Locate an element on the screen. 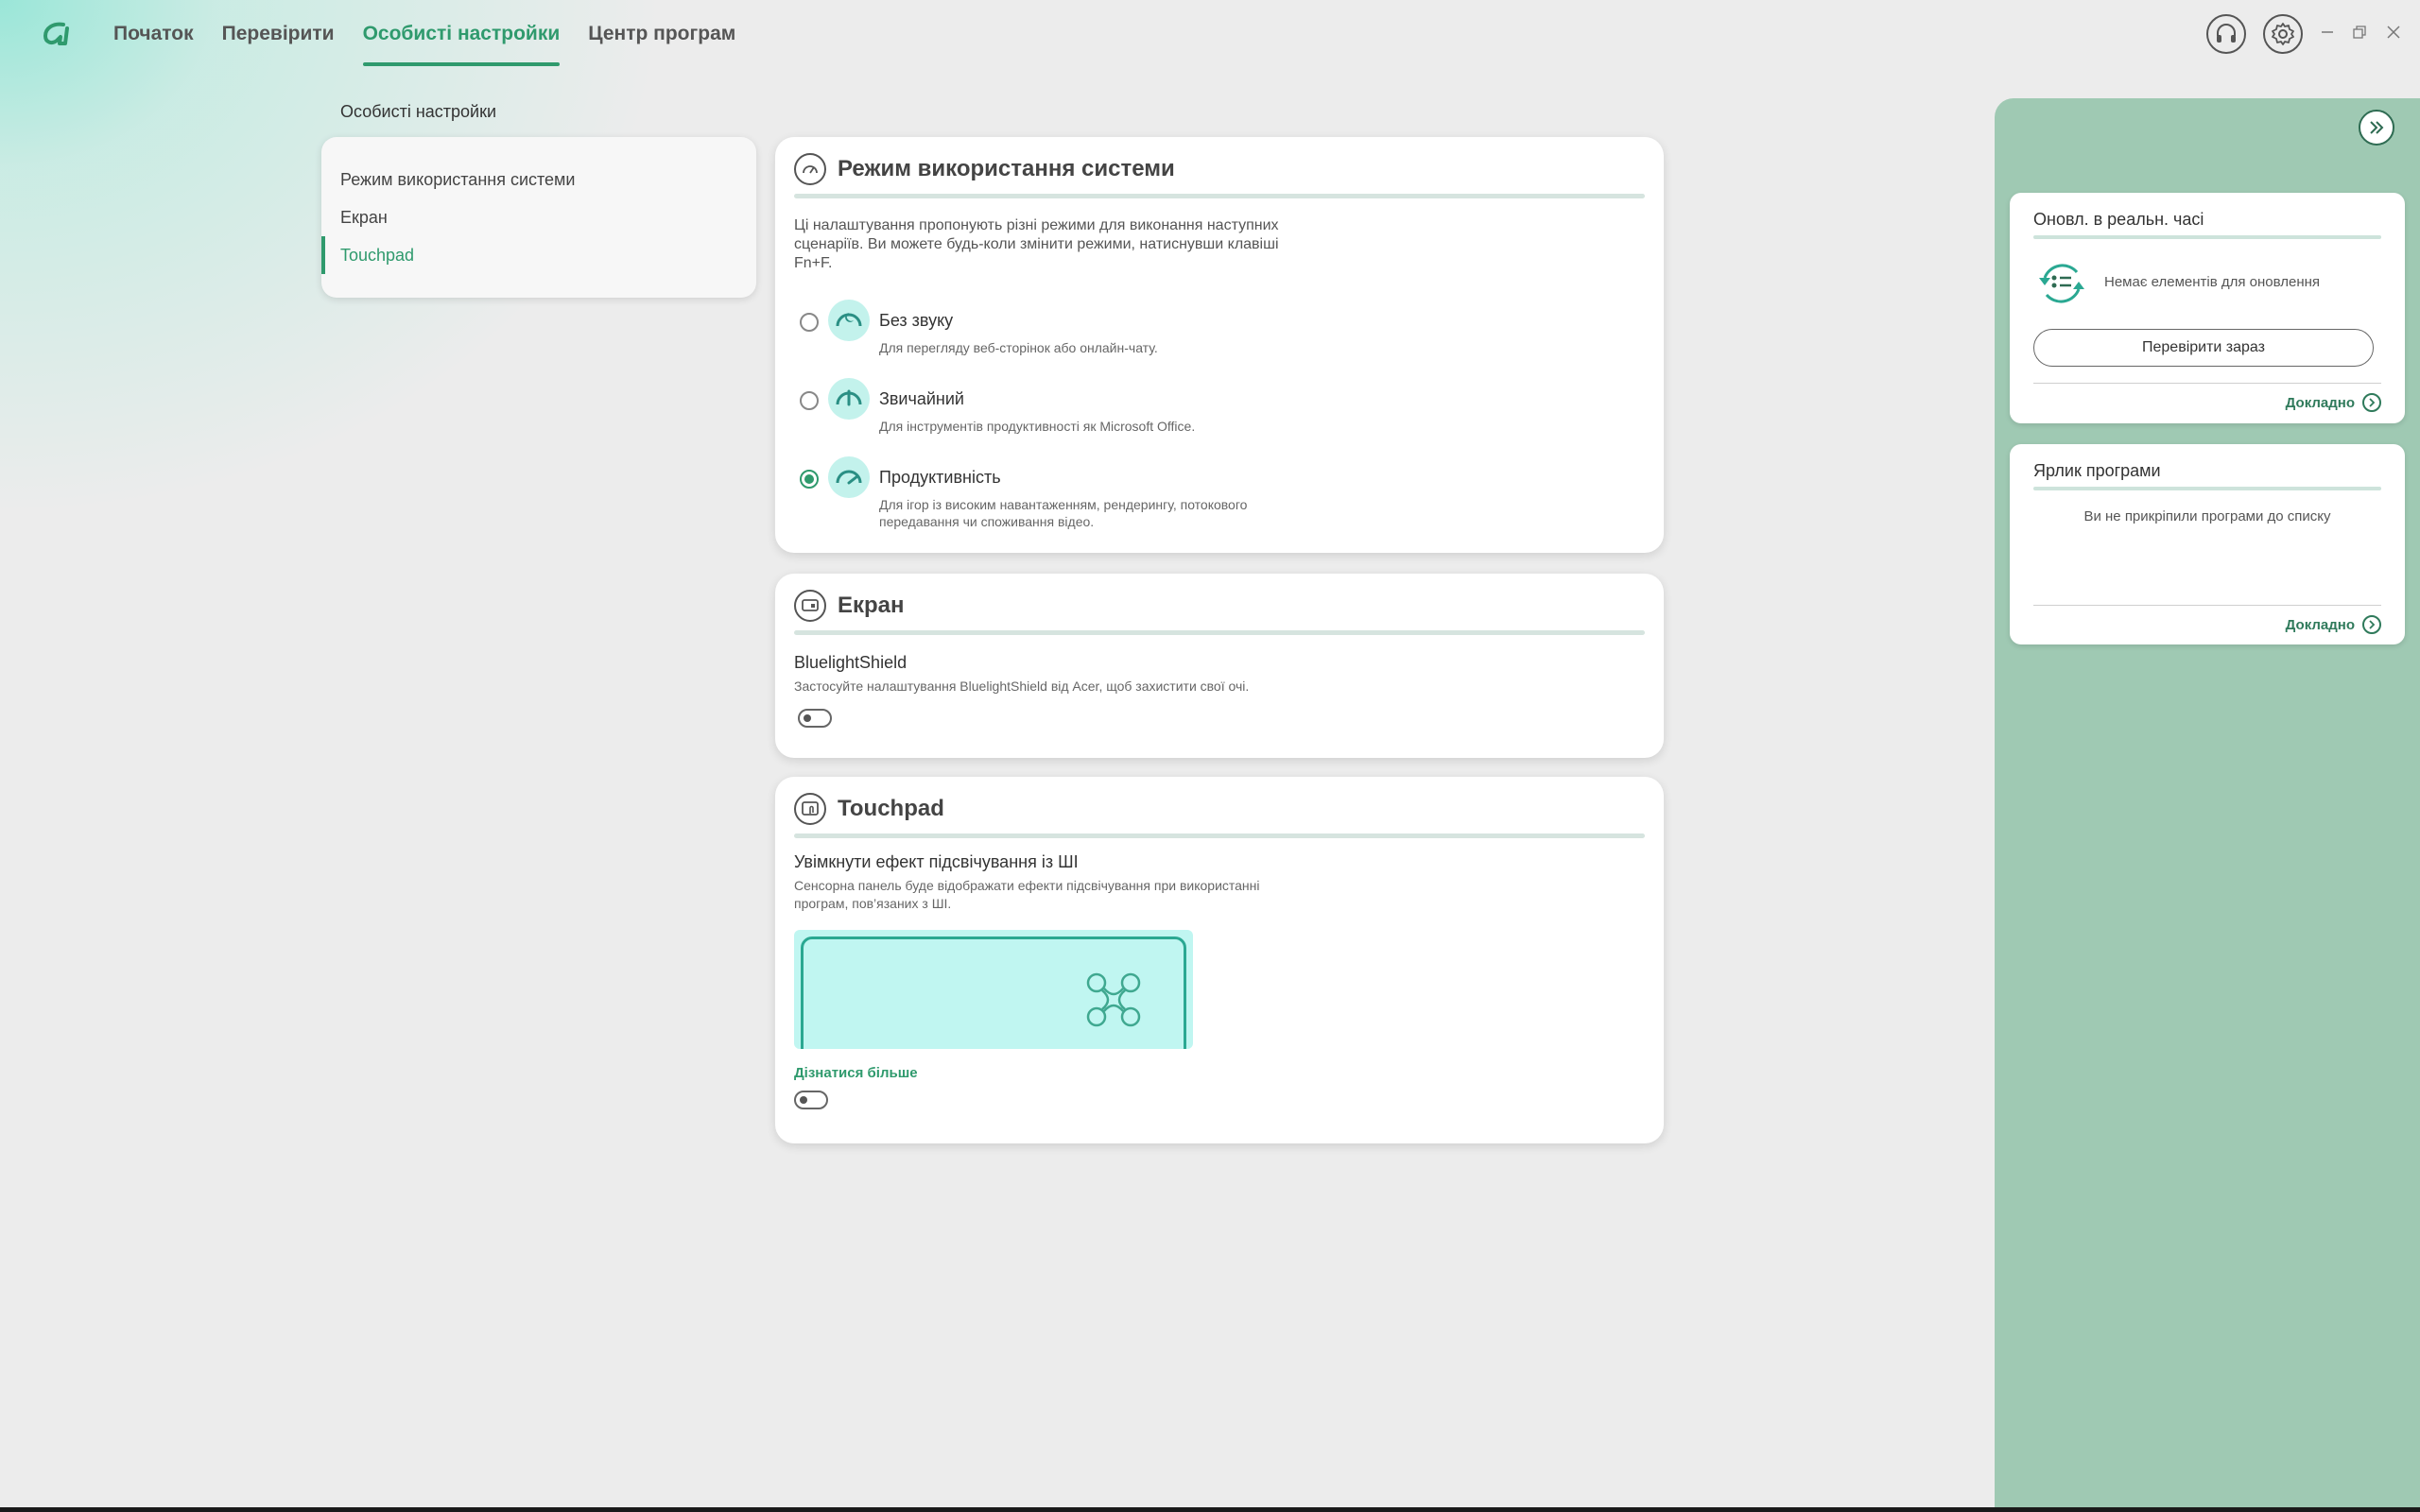 The width and height of the screenshot is (2420, 1512). ai-lighting-toggle is located at coordinates (811, 1100).